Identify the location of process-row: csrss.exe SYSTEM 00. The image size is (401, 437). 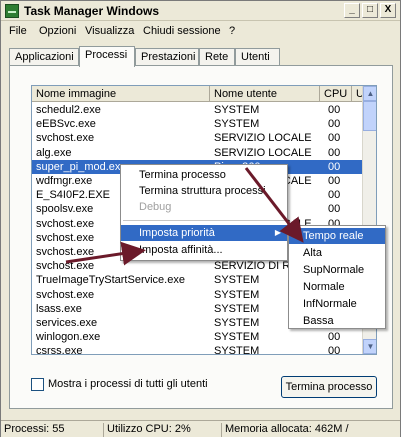
(197, 349).